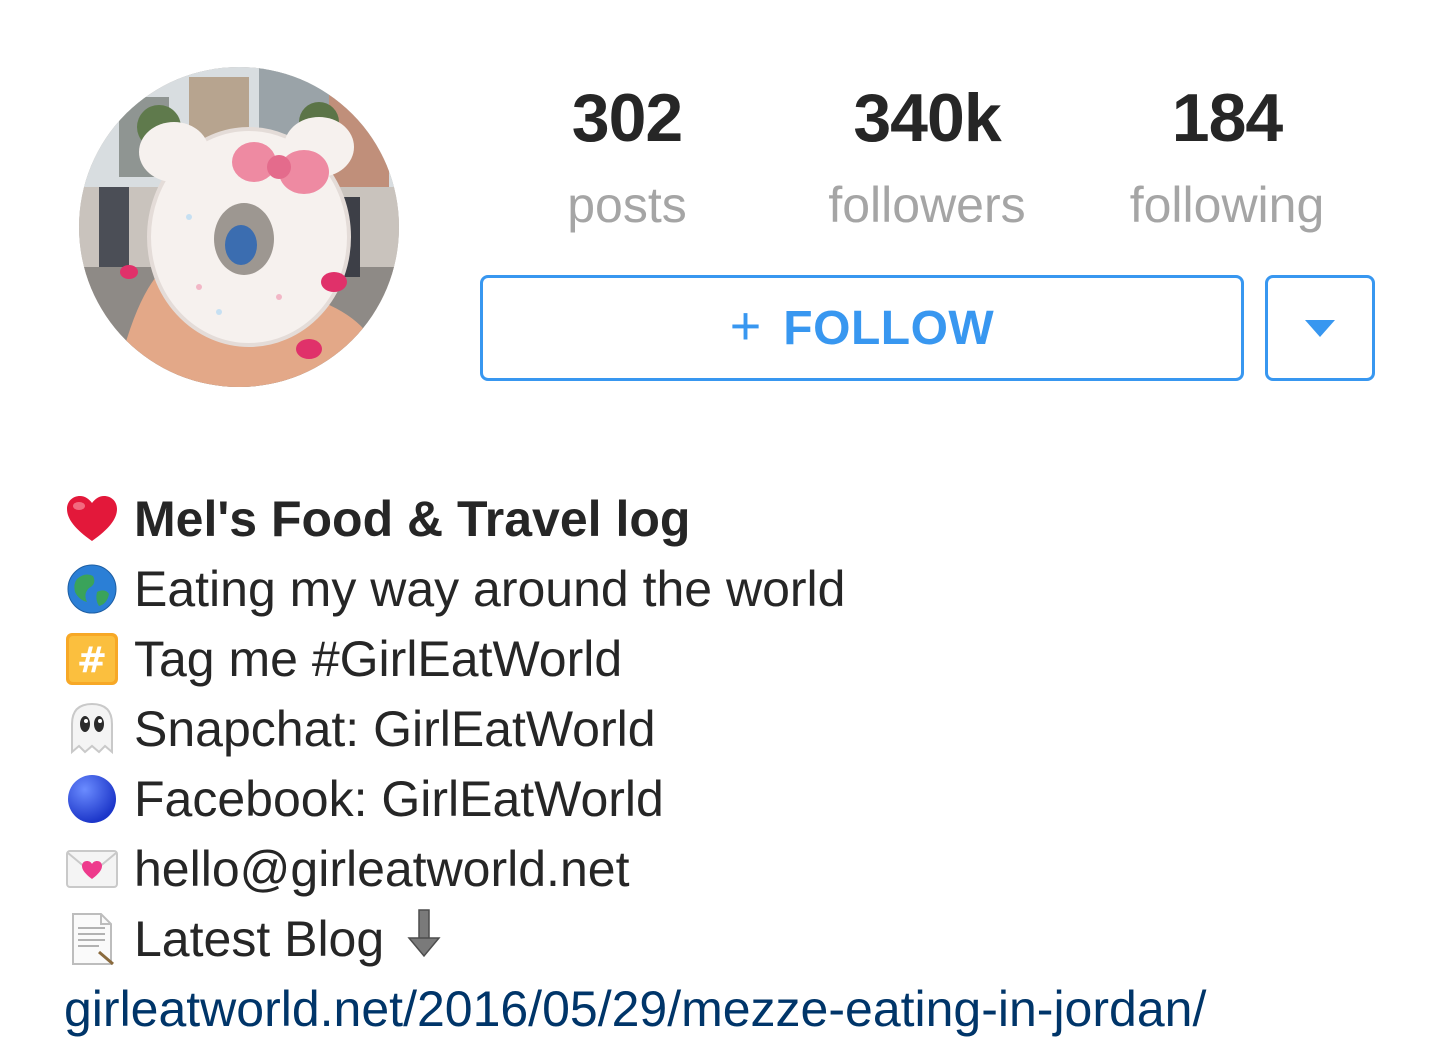 This screenshot has height=1052, width=1439. What do you see at coordinates (399, 799) in the screenshot?
I see `bio-text: Facebook: GirlEatWorld` at bounding box center [399, 799].